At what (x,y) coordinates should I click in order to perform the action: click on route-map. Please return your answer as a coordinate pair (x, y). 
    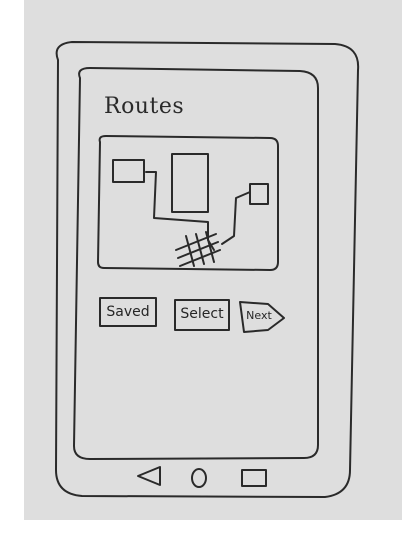
    Looking at the image, I should click on (188, 202).